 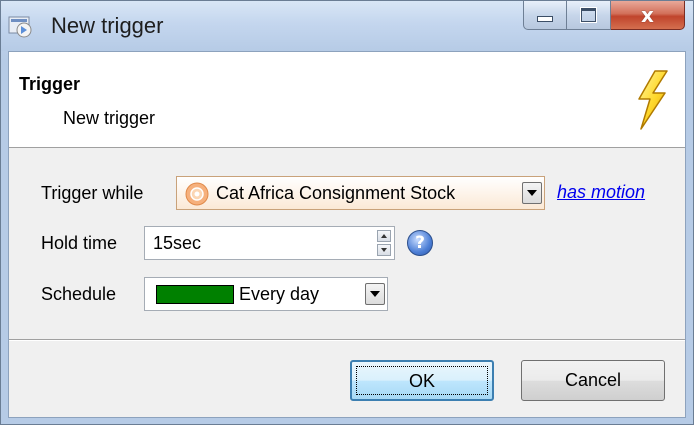 I want to click on hold-time-label: Hold time, so click(x=79, y=243).